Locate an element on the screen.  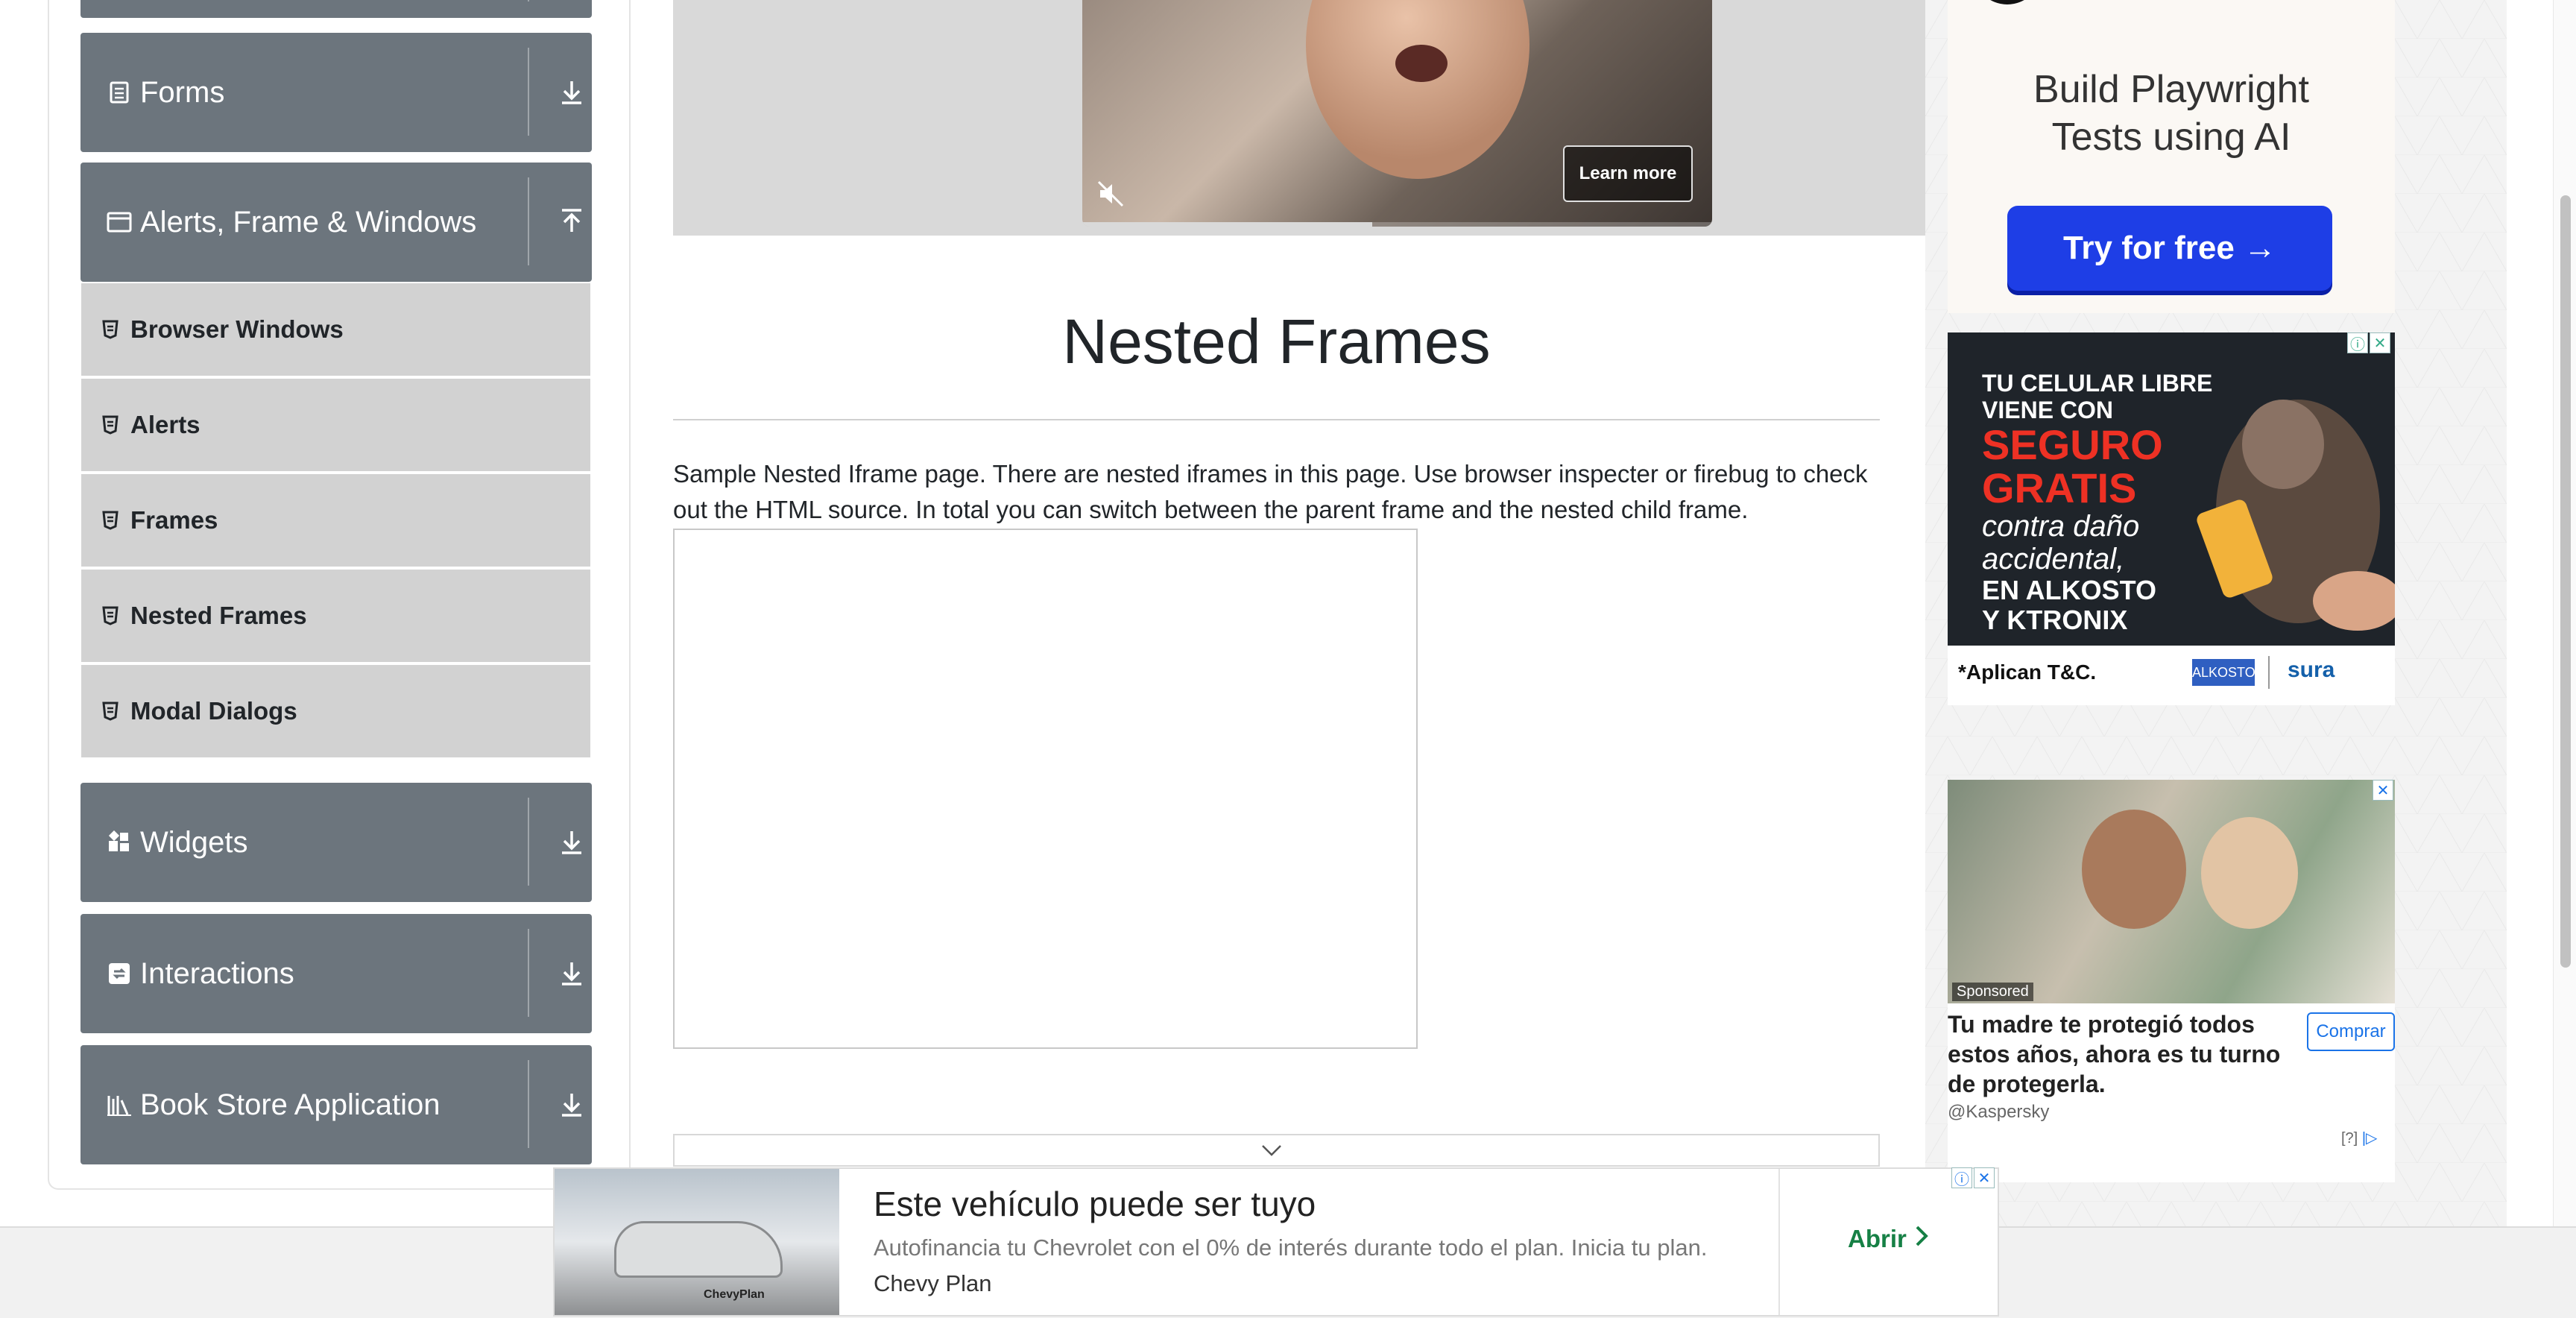
zerostep-headline: Build Playwright Tests using AI is located at coordinates (2172, 113).